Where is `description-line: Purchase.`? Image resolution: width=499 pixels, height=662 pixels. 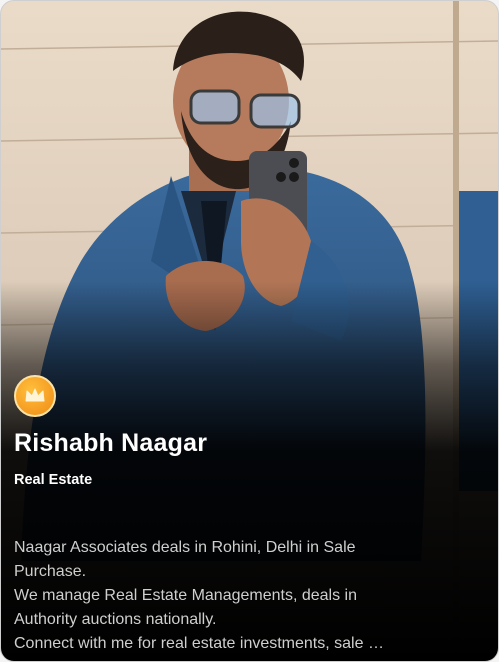 description-line: Purchase. is located at coordinates (50, 571).